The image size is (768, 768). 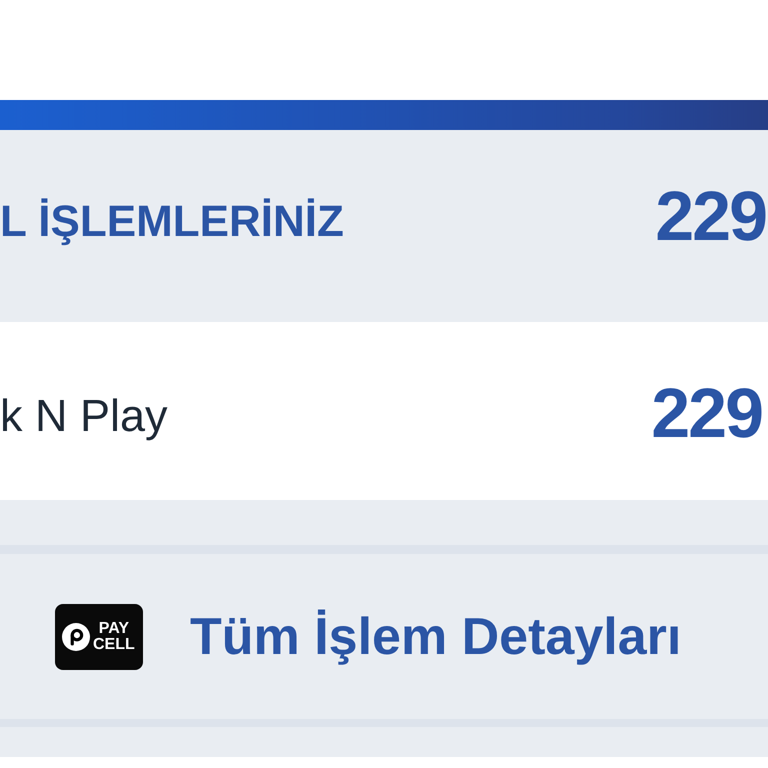 What do you see at coordinates (114, 636) in the screenshot?
I see `logo-text: PAY CELL` at bounding box center [114, 636].